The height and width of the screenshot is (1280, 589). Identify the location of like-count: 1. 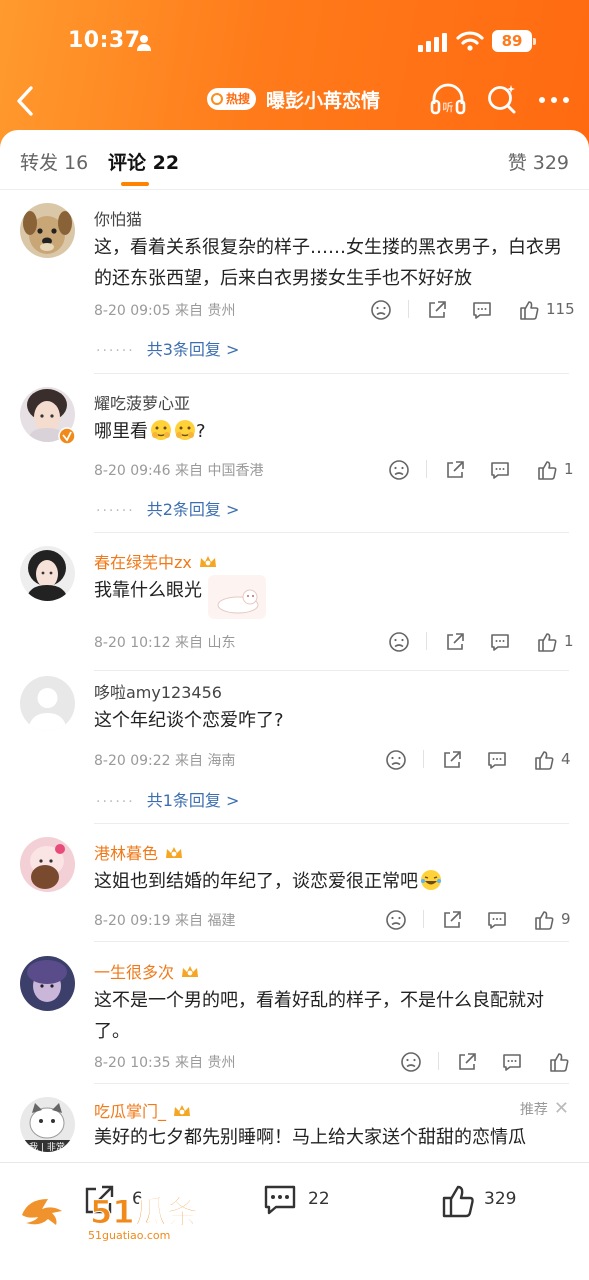
(569, 641).